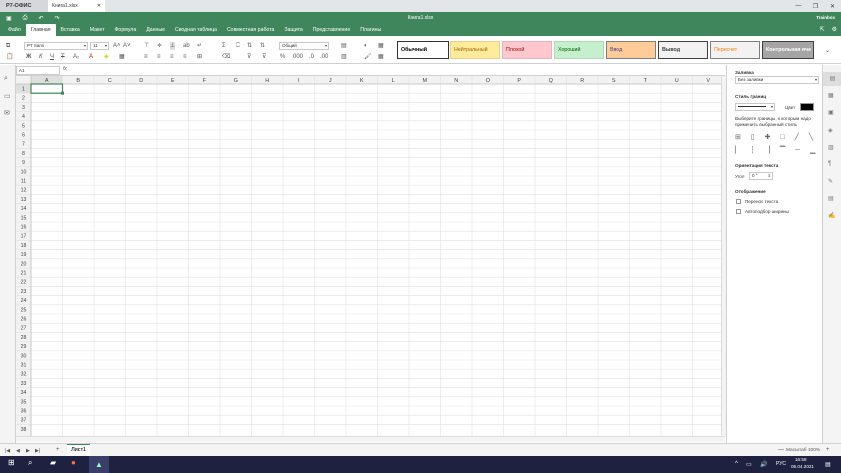 This screenshot has height=473, width=841. I want to click on column-header-R: R, so click(582, 81).